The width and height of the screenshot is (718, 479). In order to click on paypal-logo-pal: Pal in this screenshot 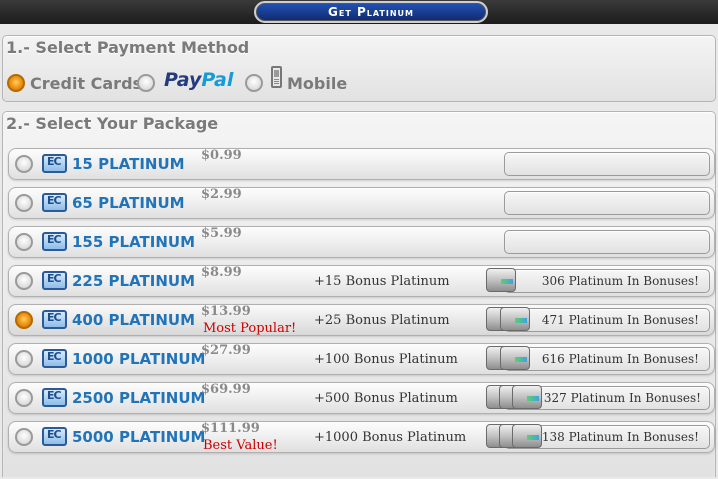, I will do `click(217, 80)`.